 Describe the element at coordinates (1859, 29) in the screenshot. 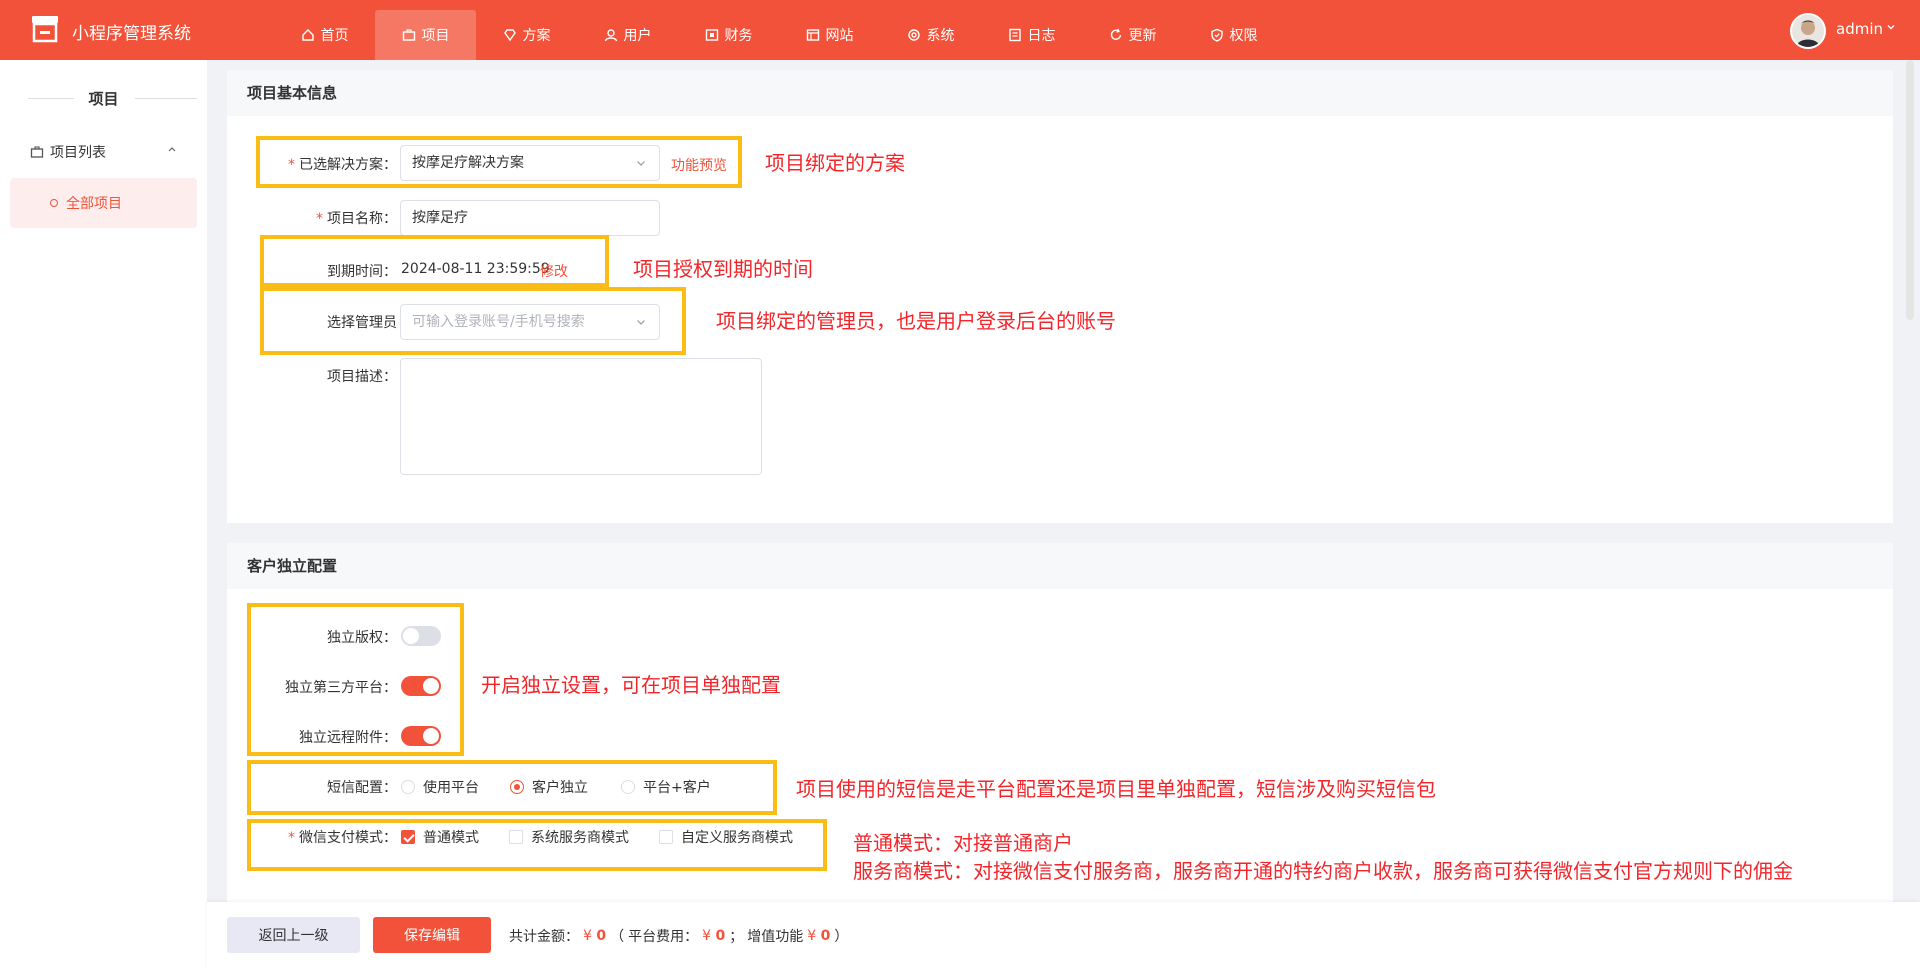

I see `user-name: admin` at that location.